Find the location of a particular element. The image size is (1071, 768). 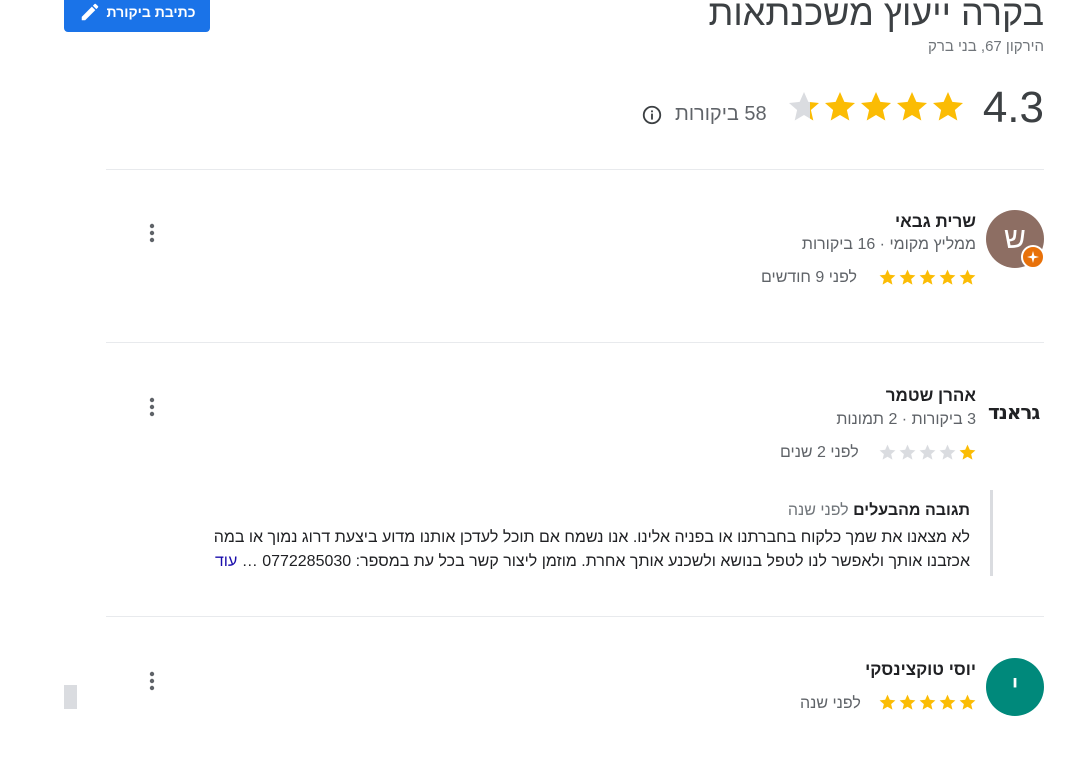

owner-reply-time: לפני שנה is located at coordinates (818, 510).